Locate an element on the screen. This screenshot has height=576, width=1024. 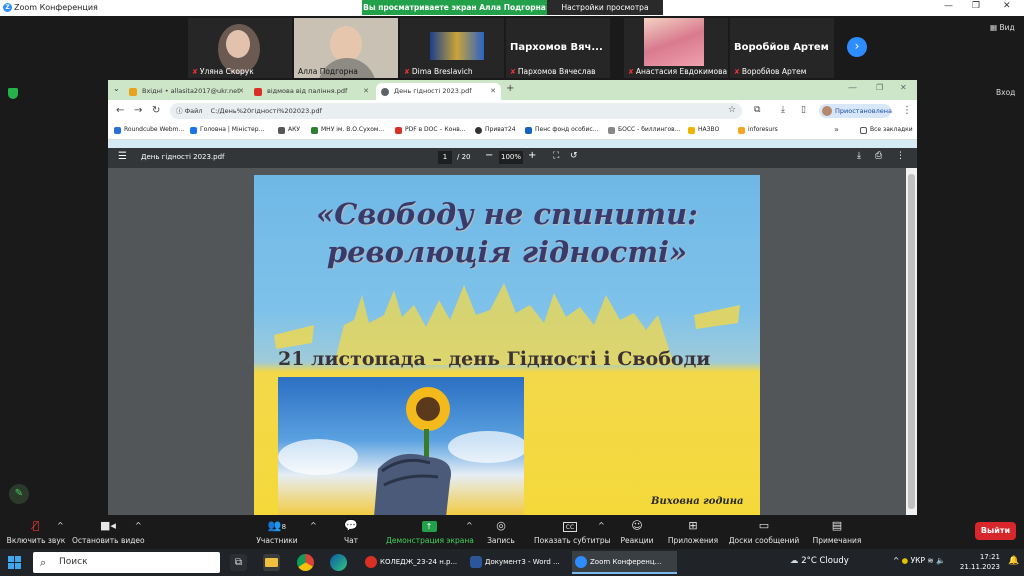
page-number-input: 1 is located at coordinates (445, 157).